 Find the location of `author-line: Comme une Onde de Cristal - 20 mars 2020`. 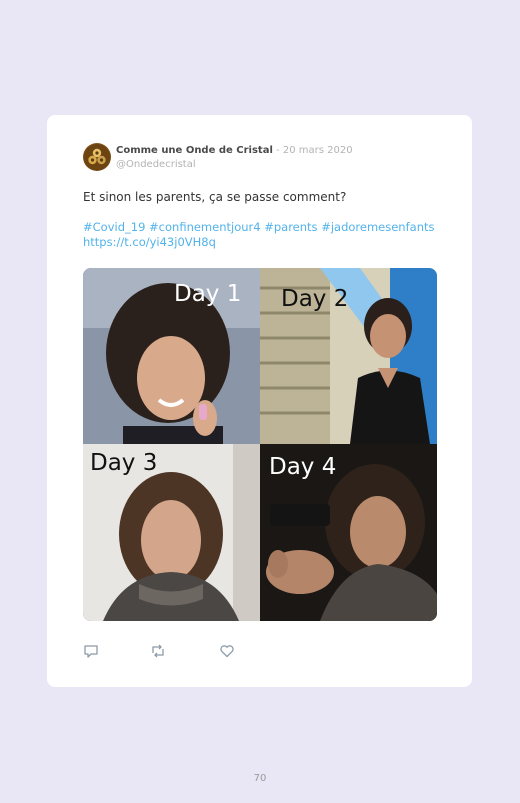

author-line: Comme une Onde de Cristal - 20 mars 2020 is located at coordinates (234, 150).